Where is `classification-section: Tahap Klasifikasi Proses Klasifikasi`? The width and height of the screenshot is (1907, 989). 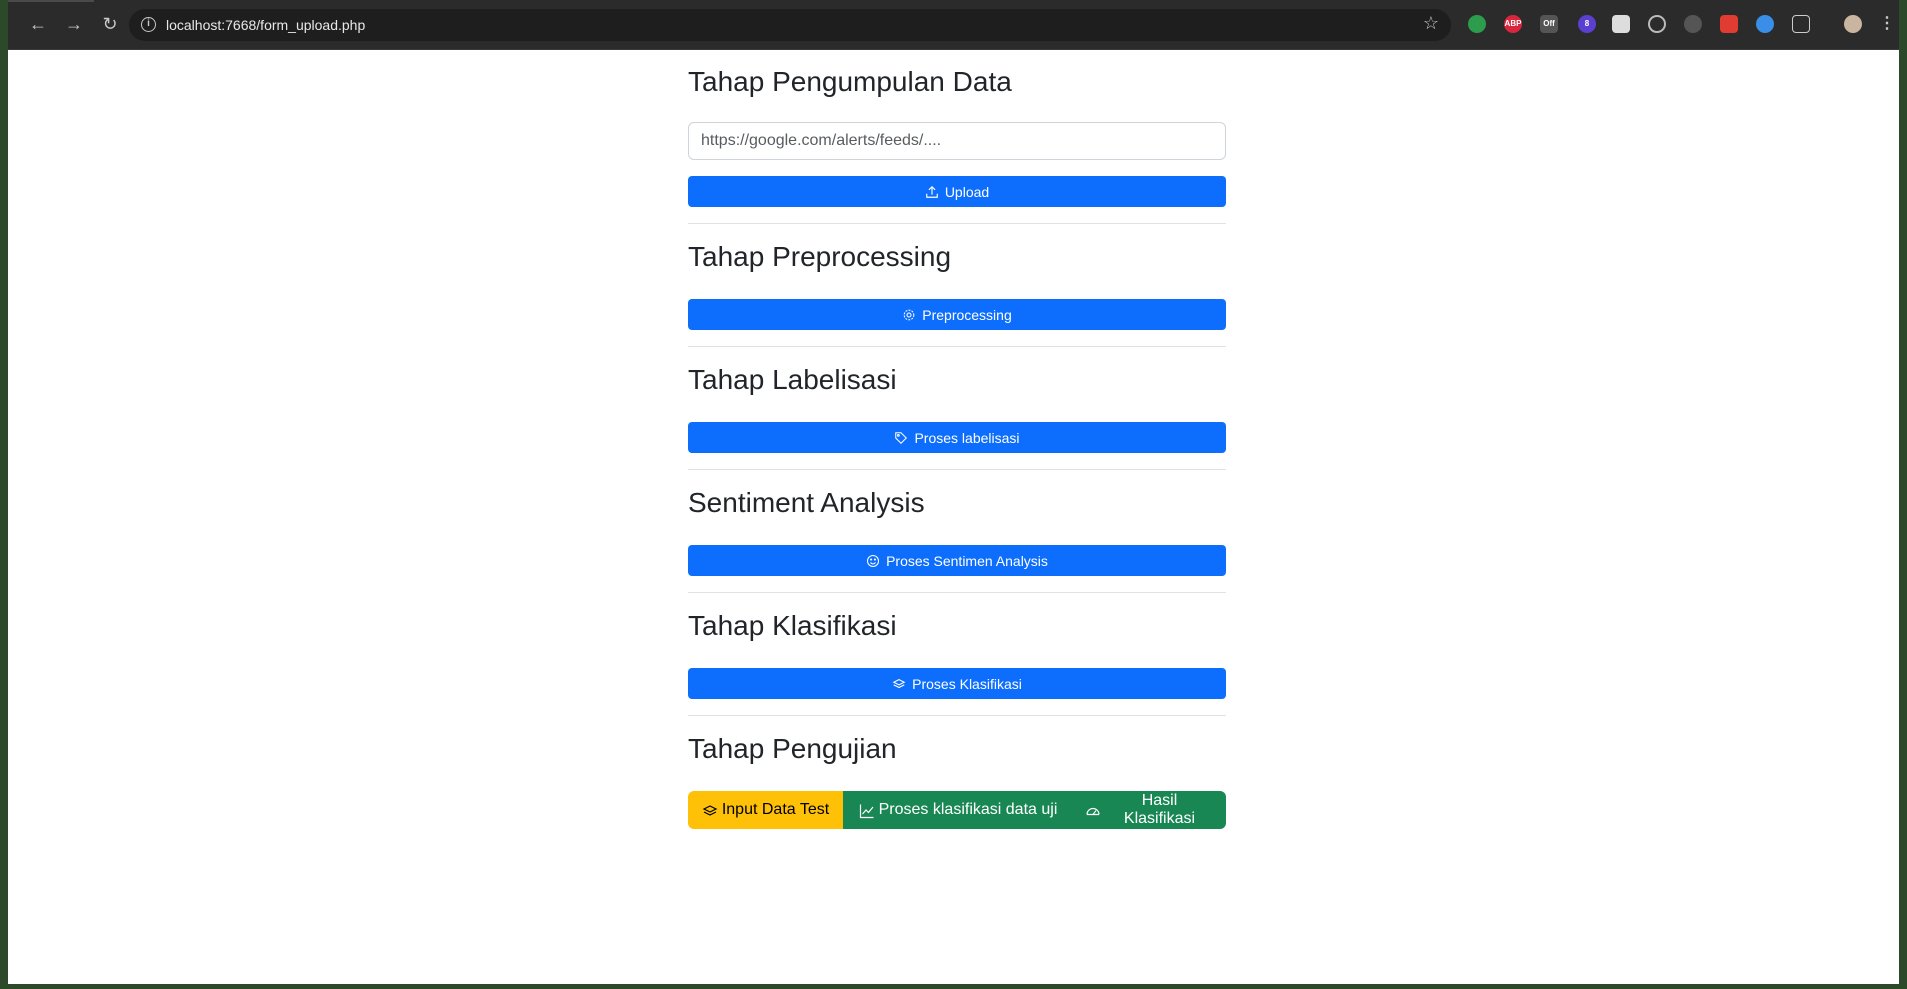 classification-section: Tahap Klasifikasi Proses Klasifikasi is located at coordinates (957, 654).